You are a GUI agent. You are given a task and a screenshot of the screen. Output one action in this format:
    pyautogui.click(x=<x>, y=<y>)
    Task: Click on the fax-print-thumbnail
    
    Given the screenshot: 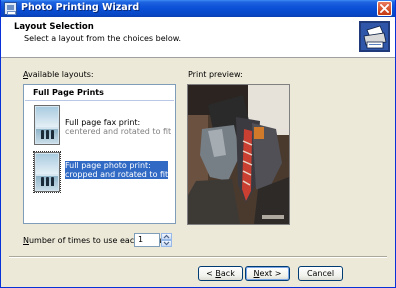 What is the action you would take?
    pyautogui.click(x=47, y=125)
    